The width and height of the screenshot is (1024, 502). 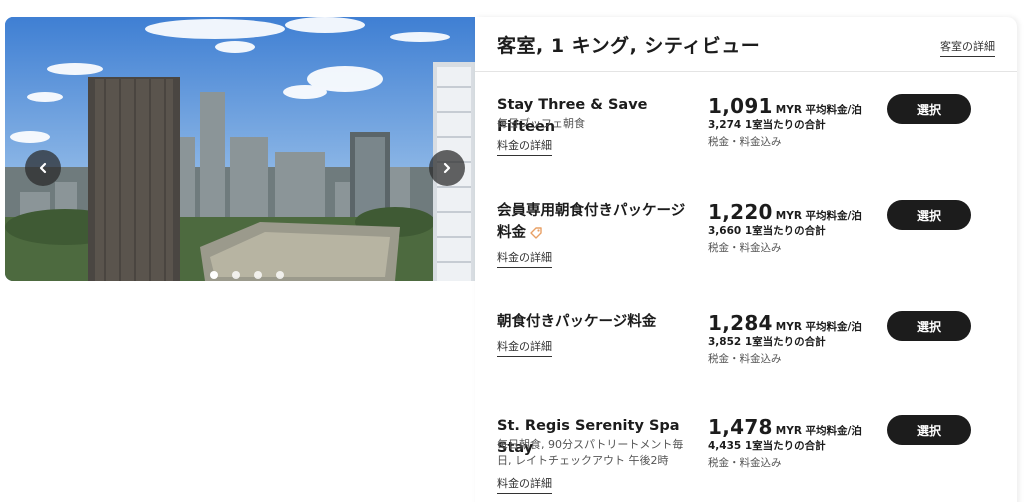 What do you see at coordinates (767, 125) in the screenshot?
I see `total-price: 3,274 1室当たりの合計` at bounding box center [767, 125].